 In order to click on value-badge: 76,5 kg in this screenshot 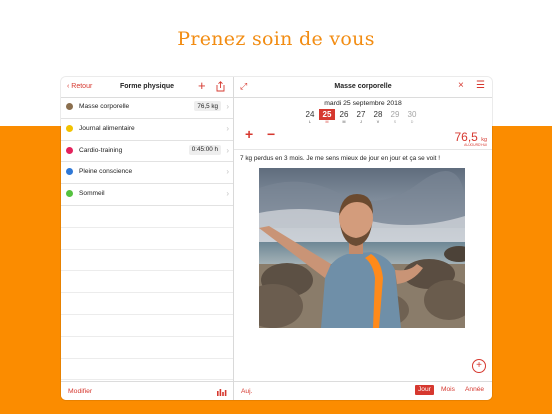, I will do `click(207, 106)`.